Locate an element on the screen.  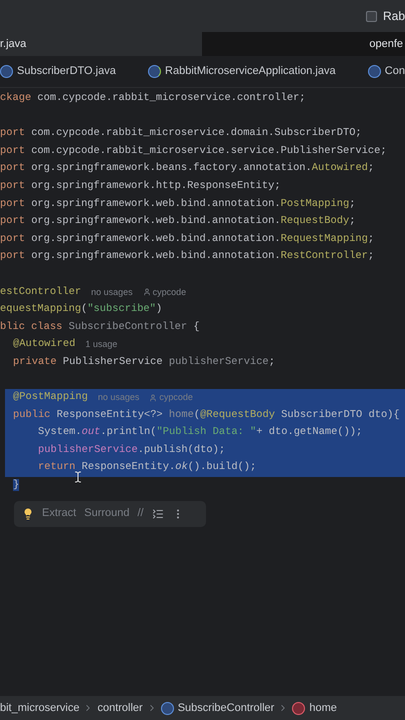
editor-tab: openfe is located at coordinates (303, 44).